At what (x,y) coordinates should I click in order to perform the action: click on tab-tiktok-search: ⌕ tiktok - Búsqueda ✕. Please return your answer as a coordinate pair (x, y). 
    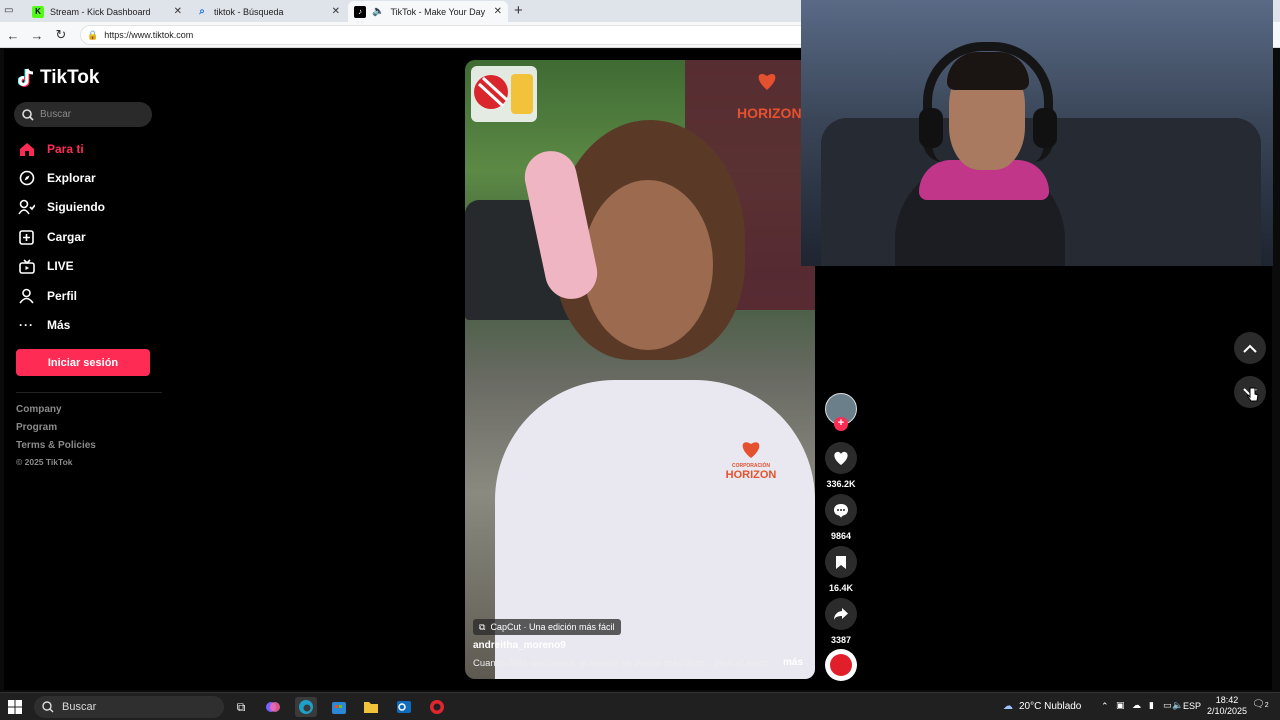
    Looking at the image, I should click on (268, 11).